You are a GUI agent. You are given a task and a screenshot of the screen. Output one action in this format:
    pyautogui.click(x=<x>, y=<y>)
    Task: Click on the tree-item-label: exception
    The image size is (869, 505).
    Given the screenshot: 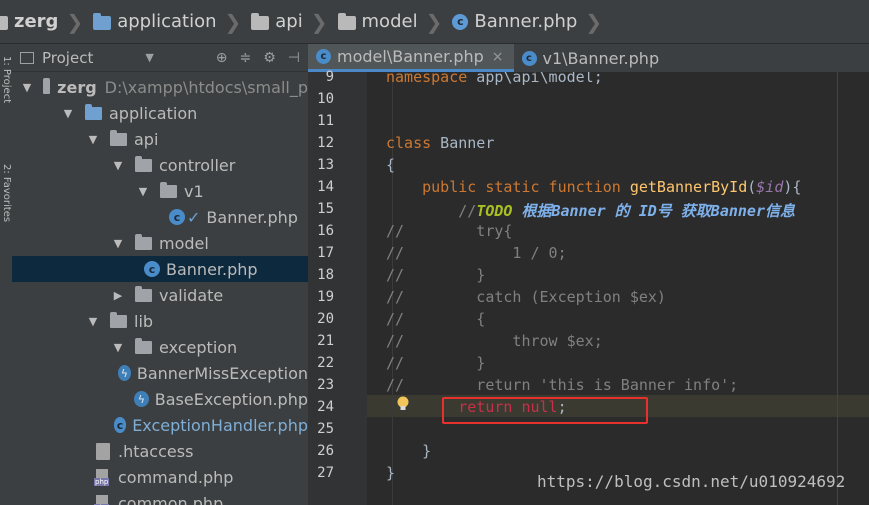 What is the action you would take?
    pyautogui.click(x=198, y=347)
    